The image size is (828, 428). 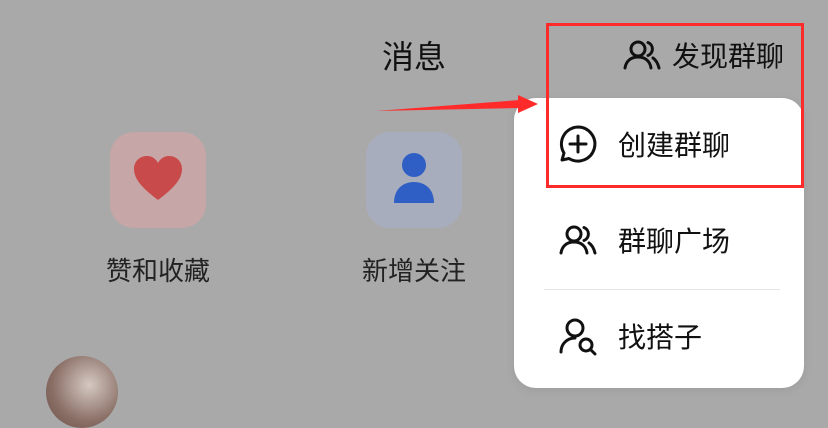 What do you see at coordinates (157, 272) in the screenshot?
I see `shortcut-label: 赞和收藏` at bounding box center [157, 272].